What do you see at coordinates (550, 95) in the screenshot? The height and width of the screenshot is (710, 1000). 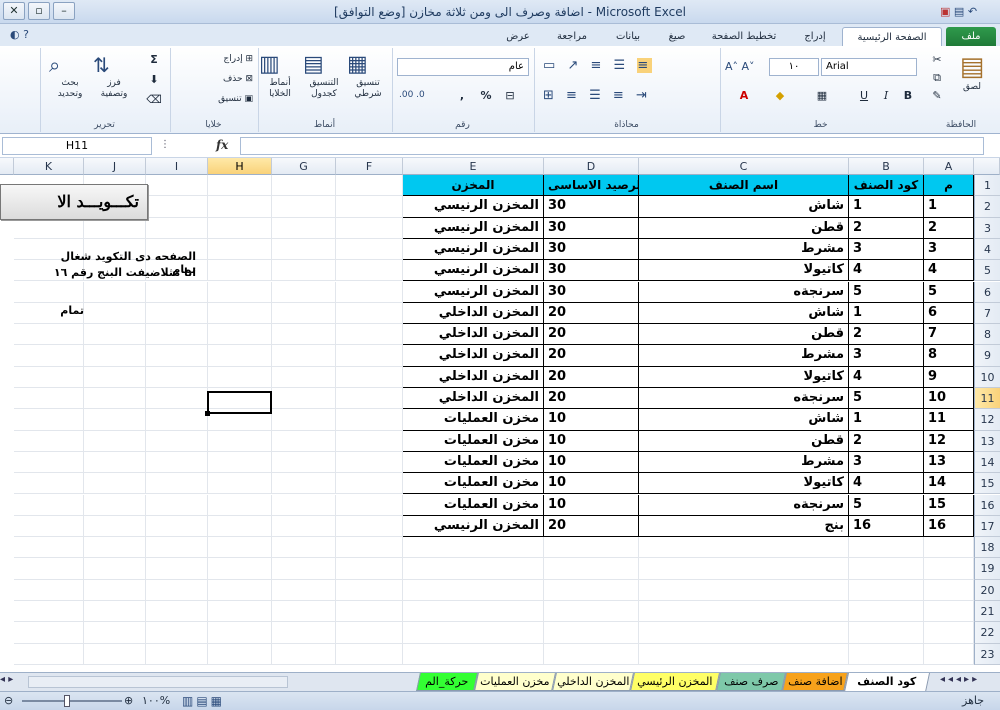 I see `merge-center-icon: ⊞` at bounding box center [550, 95].